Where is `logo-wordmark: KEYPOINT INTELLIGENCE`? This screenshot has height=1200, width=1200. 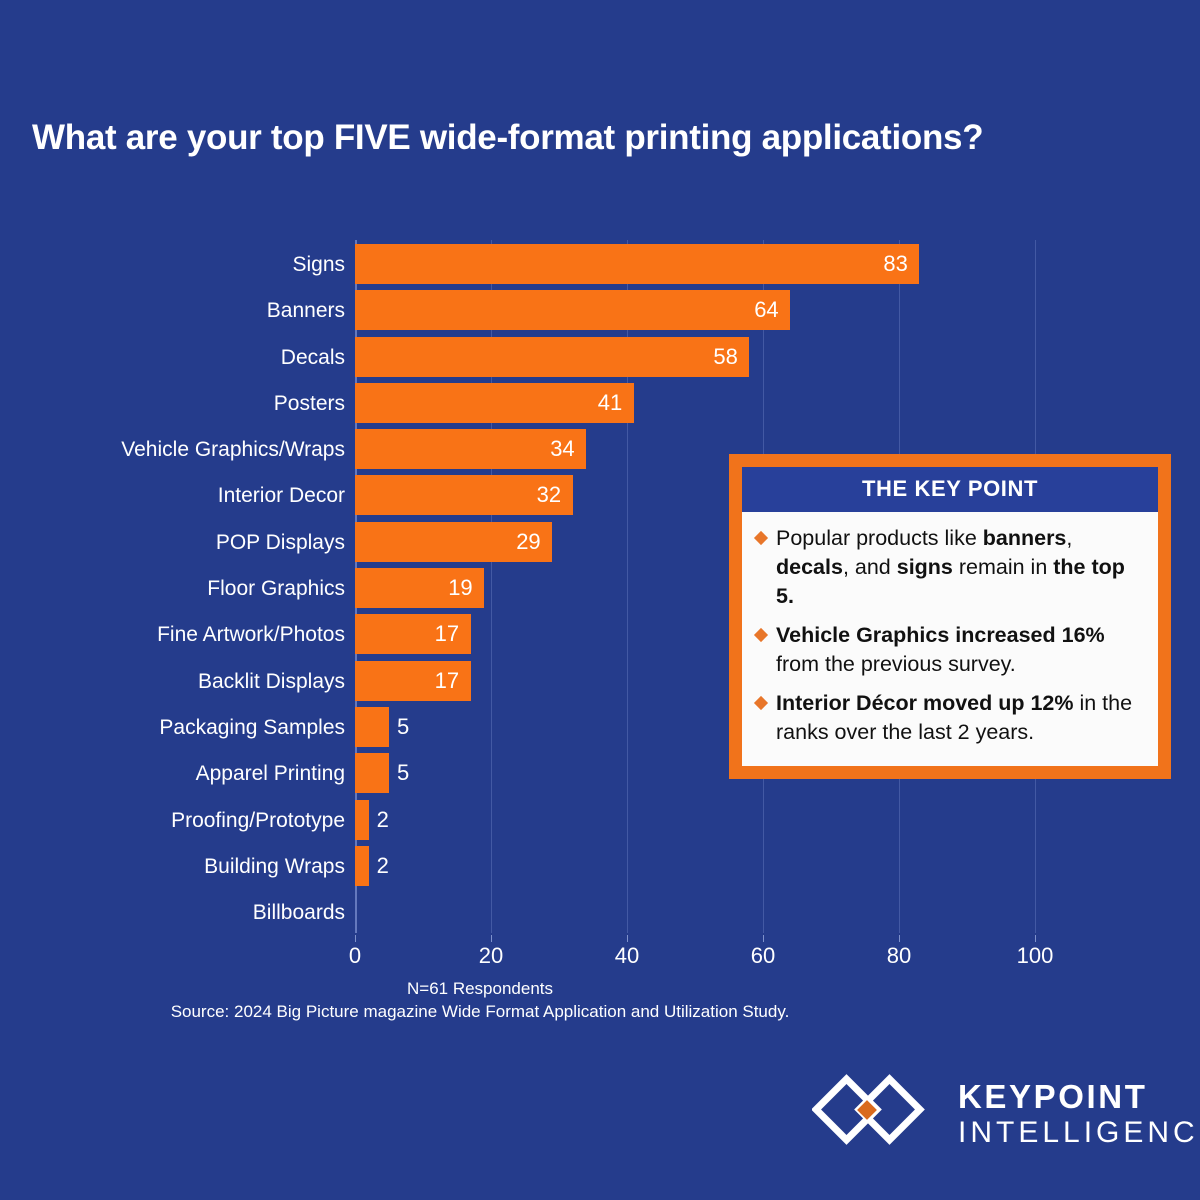 logo-wordmark: KEYPOINT INTELLIGENCE is located at coordinates (1079, 1114).